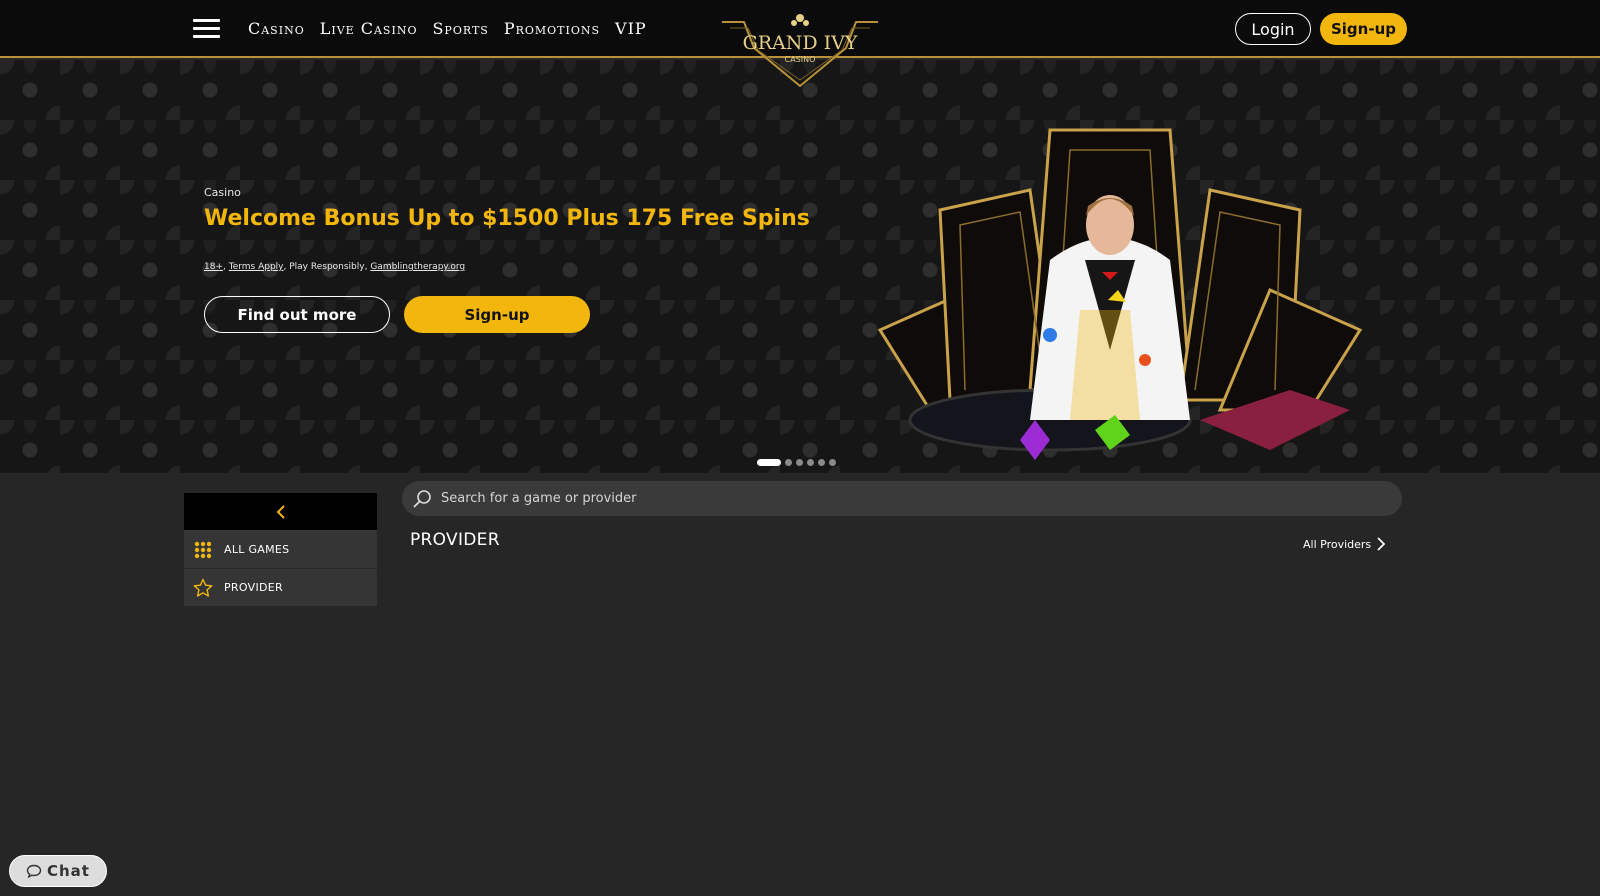 This screenshot has width=1600, height=896. Describe the element at coordinates (1120, 294) in the screenshot. I see `dealer-illustration` at that location.